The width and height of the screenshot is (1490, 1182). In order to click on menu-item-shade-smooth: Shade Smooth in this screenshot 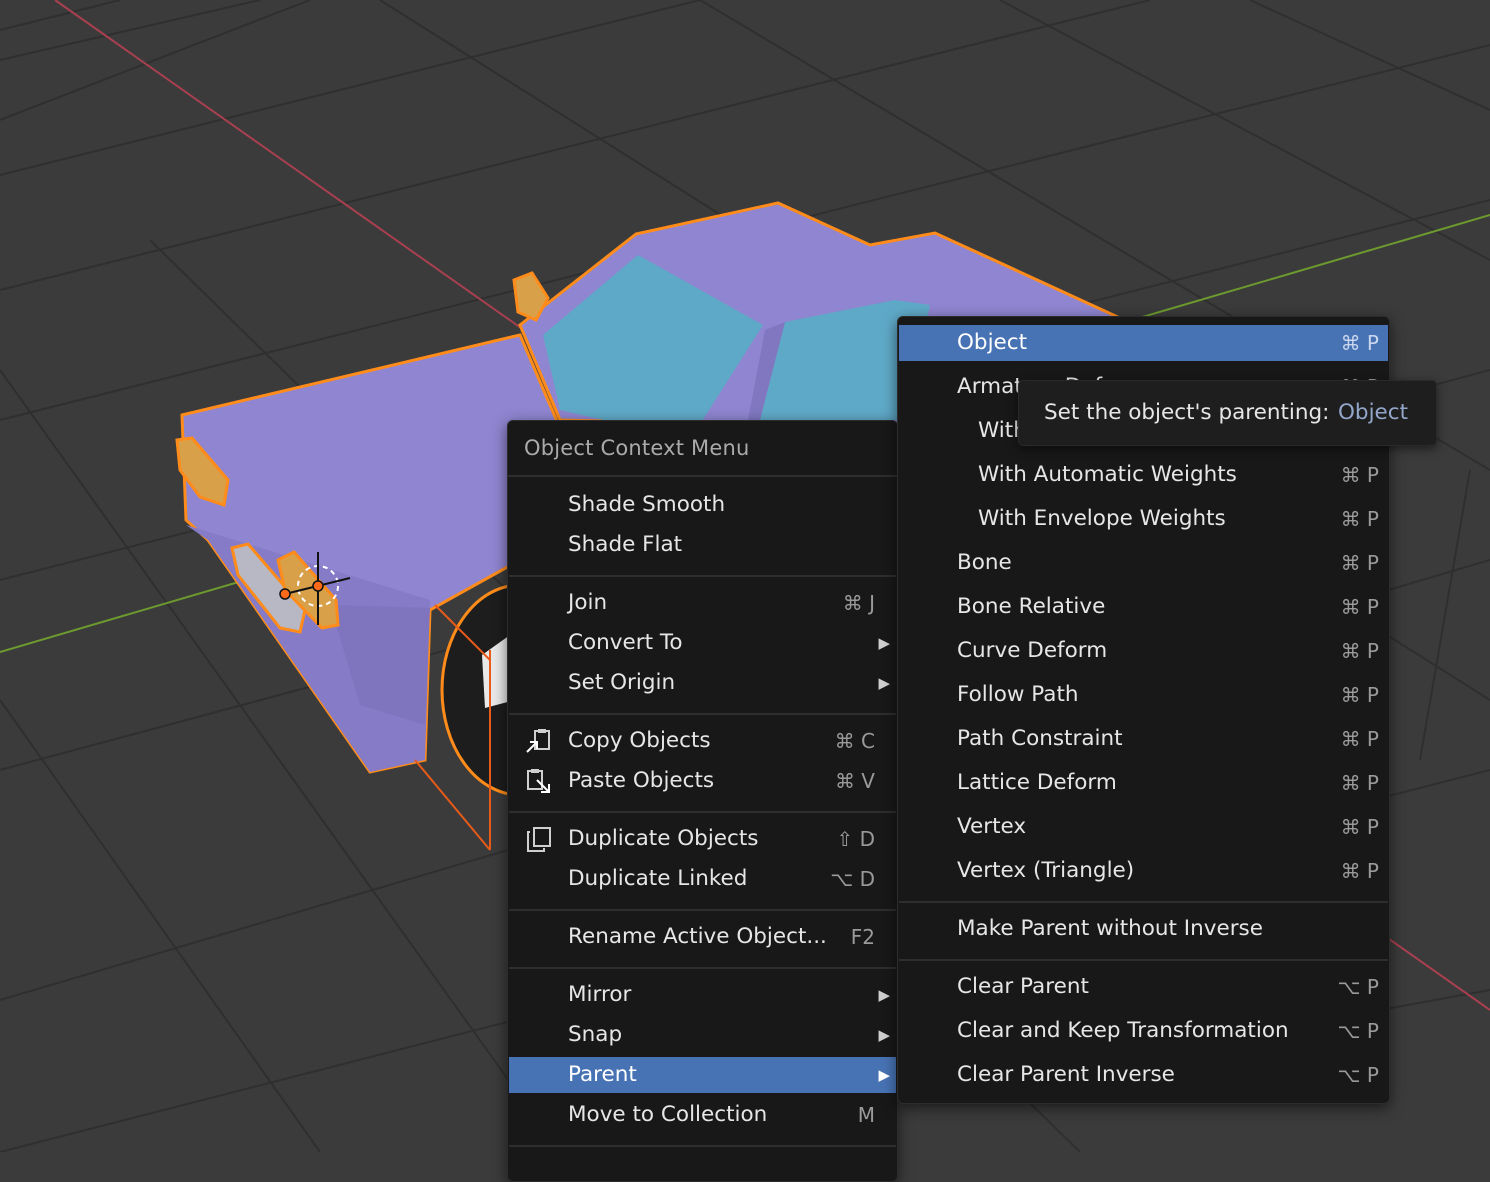, I will do `click(702, 505)`.